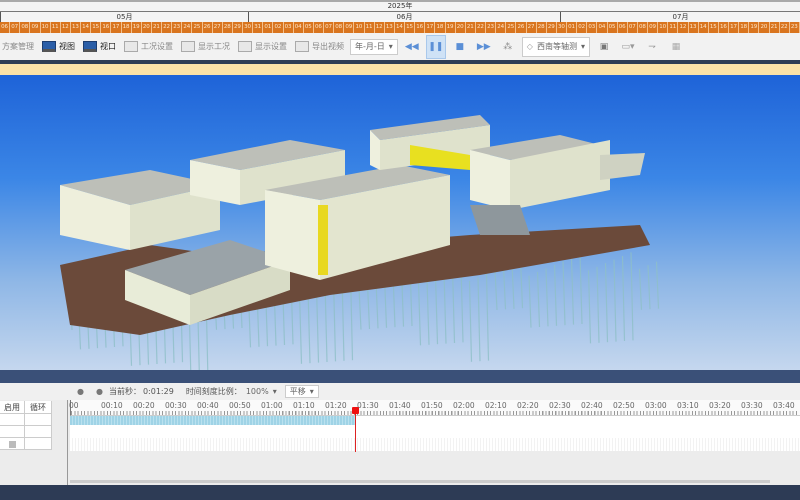 This screenshot has width=800, height=500. What do you see at coordinates (213, 391) in the screenshot?
I see `scale-label: 时间刻度比例：` at bounding box center [213, 391].